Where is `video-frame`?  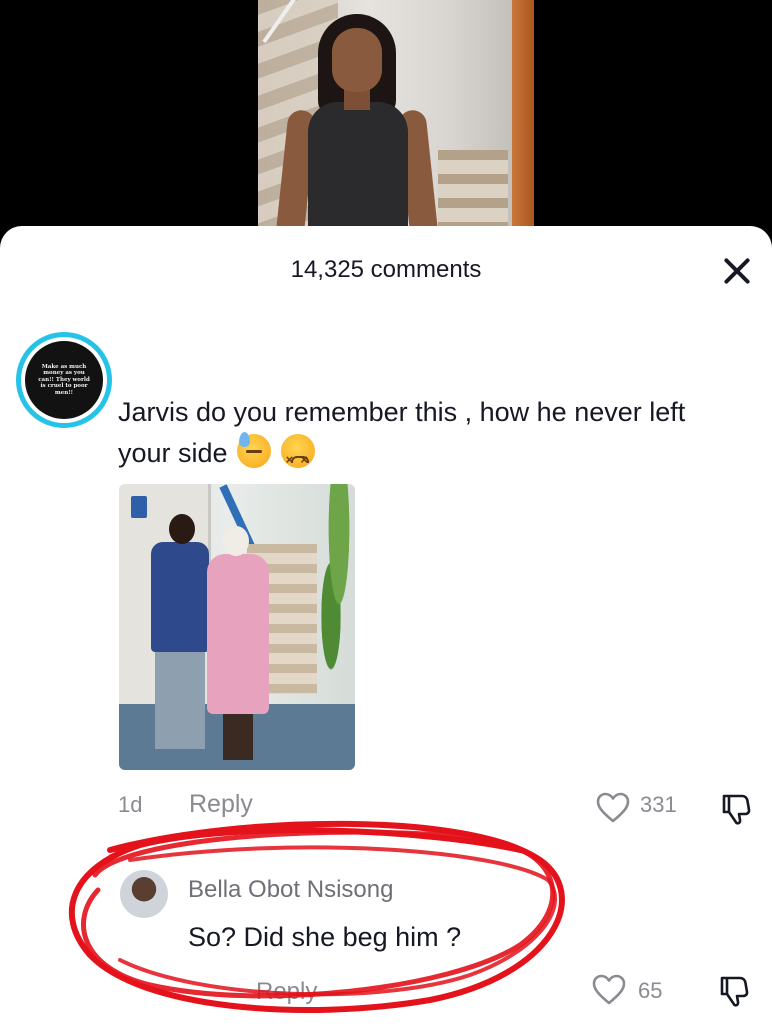
video-frame is located at coordinates (396, 130).